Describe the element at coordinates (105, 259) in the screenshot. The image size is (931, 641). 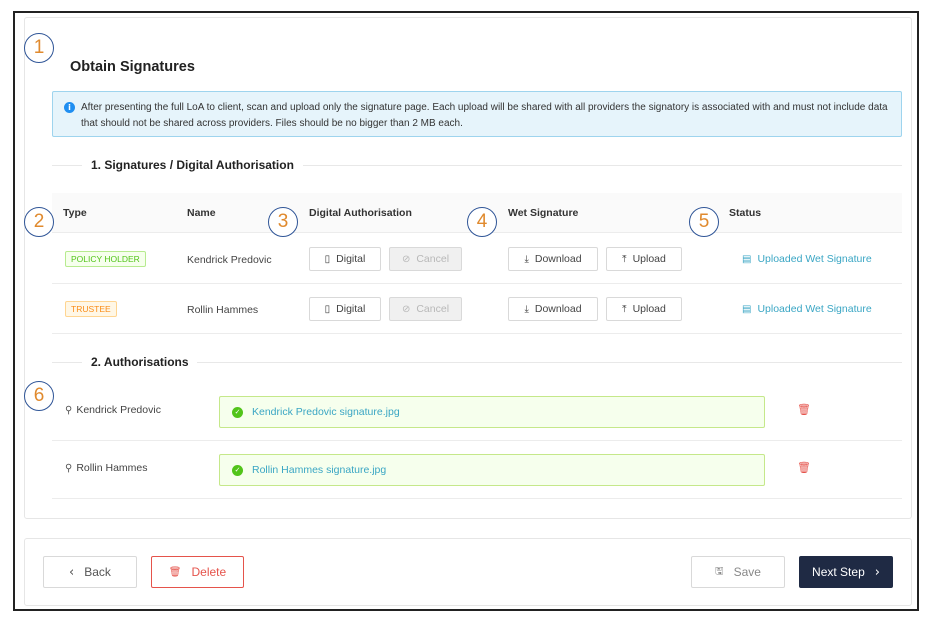
I see `type-badge: POLICY HOLDER` at that location.